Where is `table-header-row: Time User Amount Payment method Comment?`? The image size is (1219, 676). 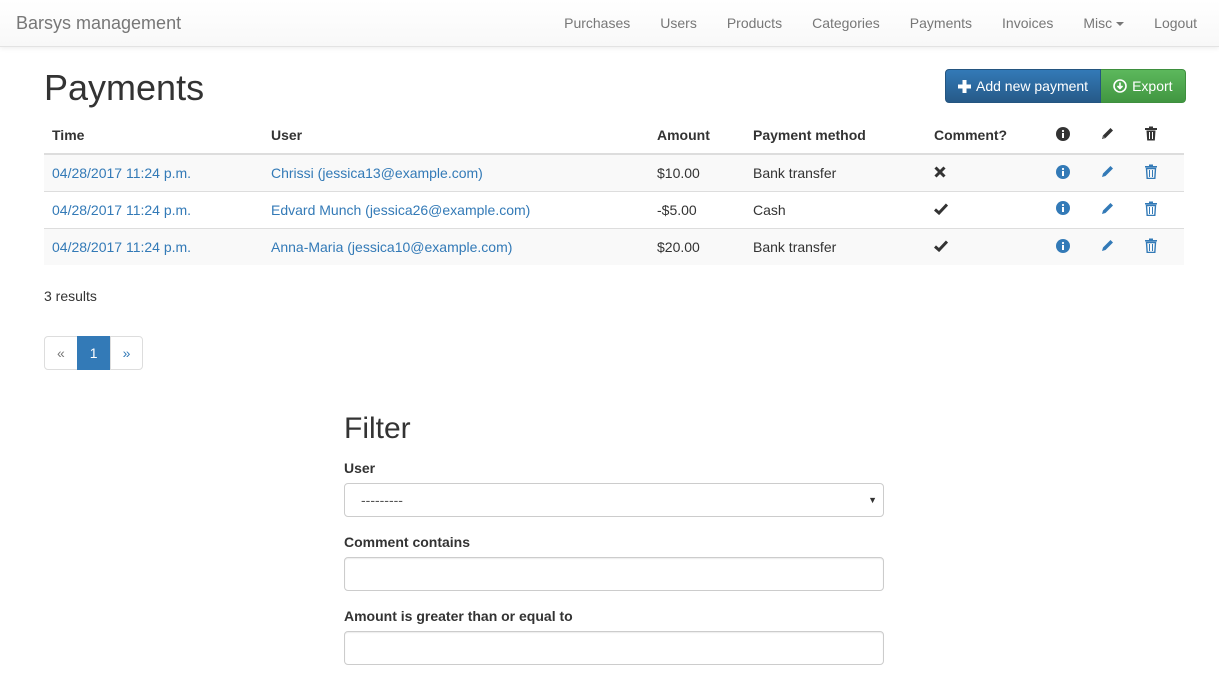
table-header-row: Time User Amount Payment method Comment? is located at coordinates (614, 136).